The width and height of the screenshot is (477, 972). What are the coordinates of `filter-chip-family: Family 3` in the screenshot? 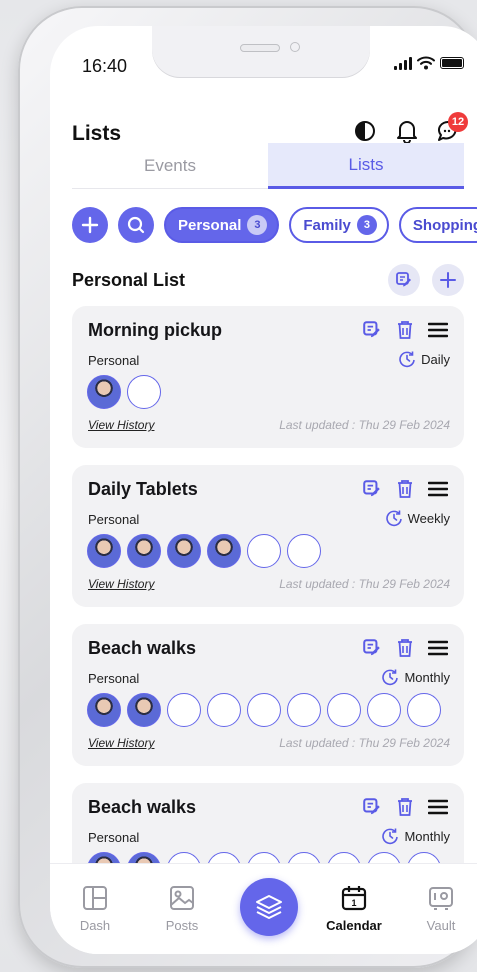 It's located at (339, 225).